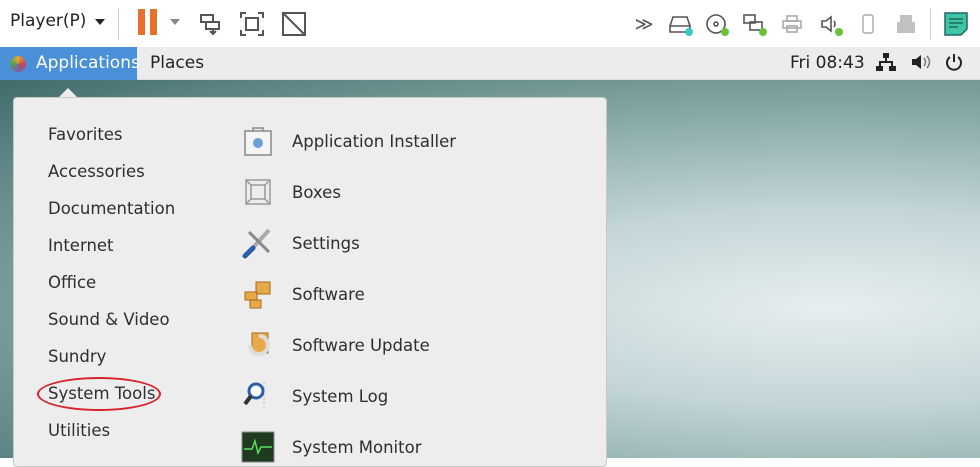 This screenshot has height=467, width=980. I want to click on boxes-icon, so click(258, 192).